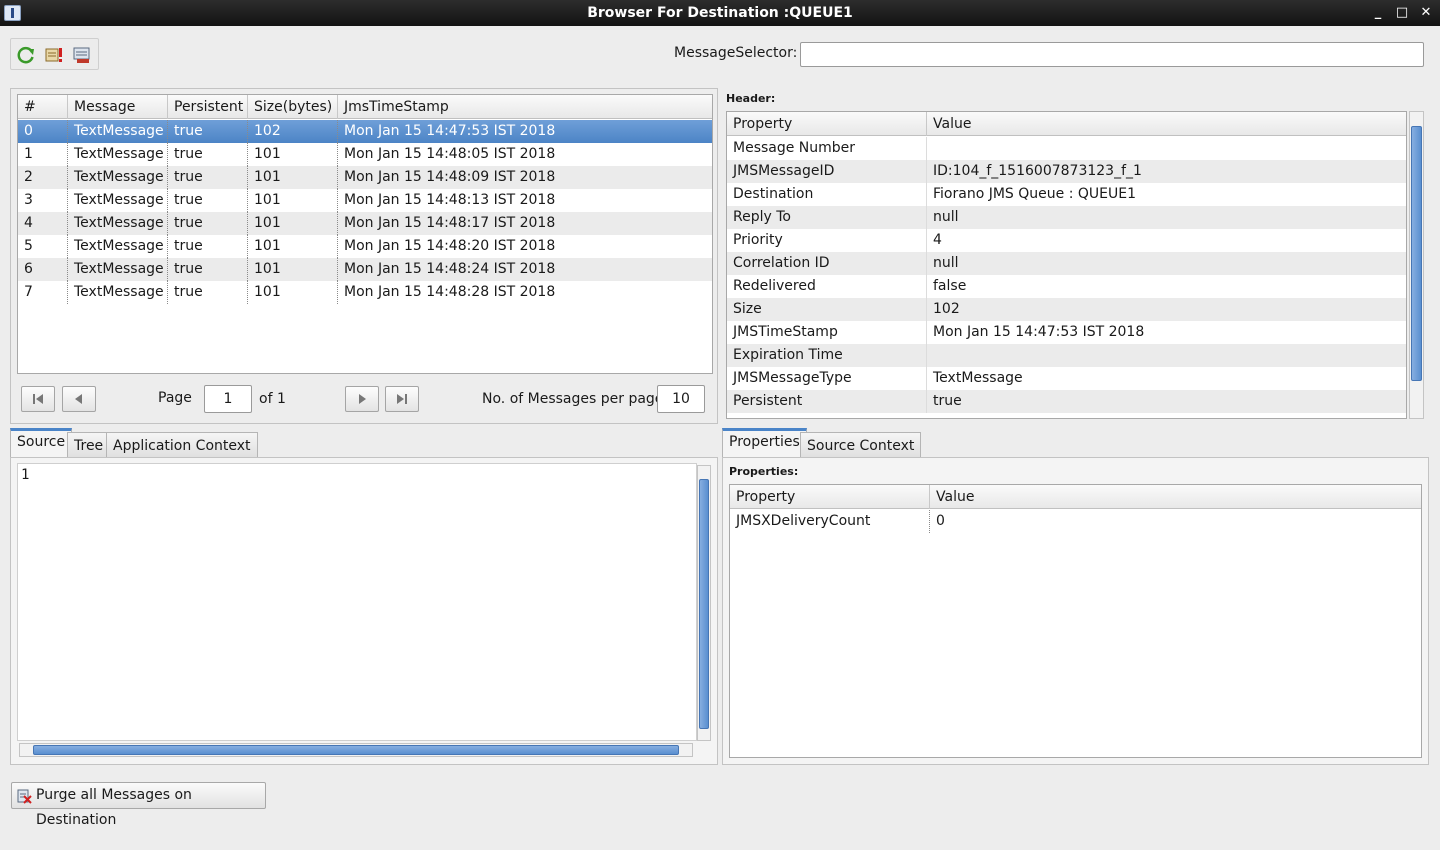  Describe the element at coordinates (1037, 171) in the screenshot. I see `header-value: ID:104_f_1516007873123_f_1` at that location.